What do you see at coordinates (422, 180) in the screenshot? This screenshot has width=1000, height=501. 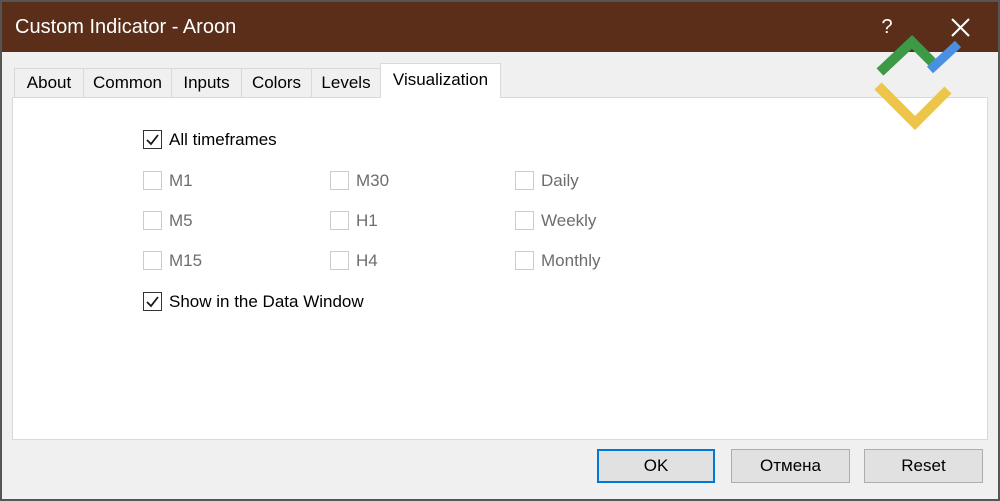 I see `timeframe-checkbox-m30: M30` at bounding box center [422, 180].